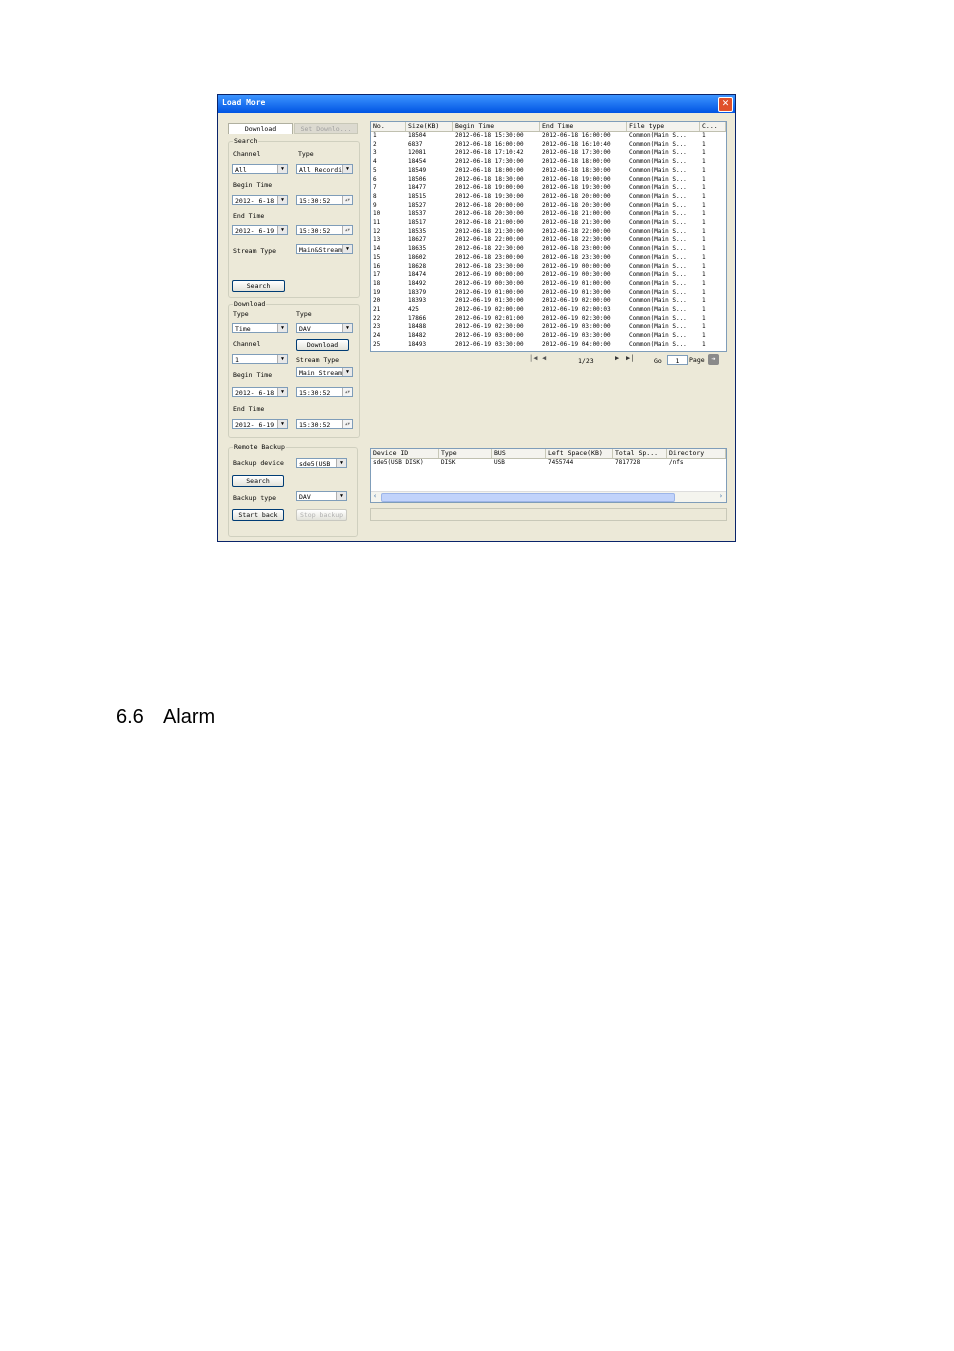 The image size is (954, 1351). Describe the element at coordinates (579, 453) in the screenshot. I see `col-header-left-space: Left Space(KB)` at that location.